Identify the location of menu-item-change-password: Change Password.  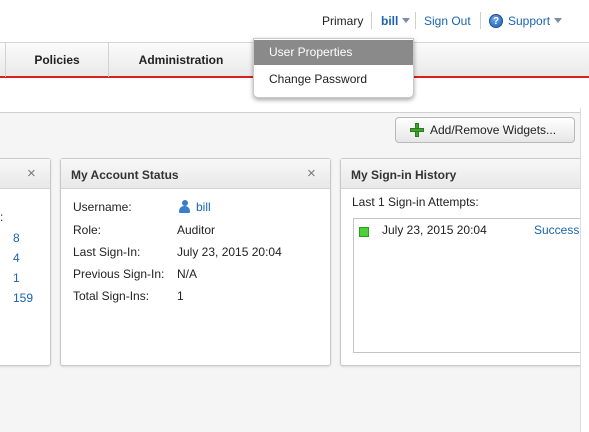
(333, 79).